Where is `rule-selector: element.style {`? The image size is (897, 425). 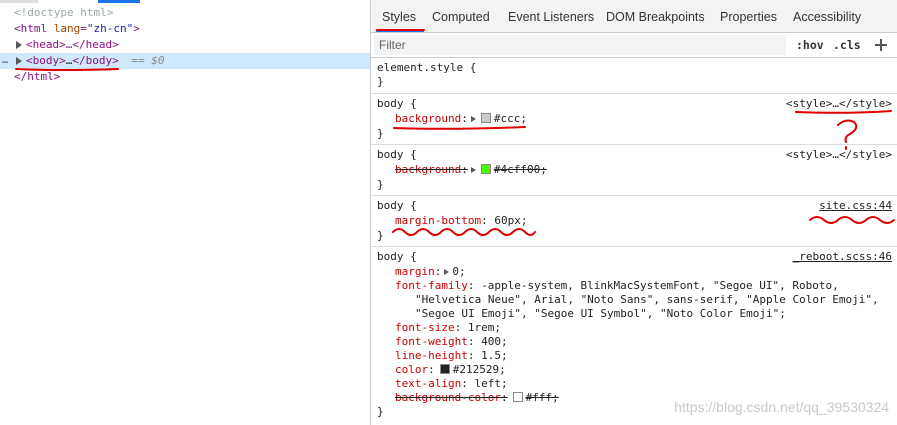
rule-selector: element.style { is located at coordinates (426, 68).